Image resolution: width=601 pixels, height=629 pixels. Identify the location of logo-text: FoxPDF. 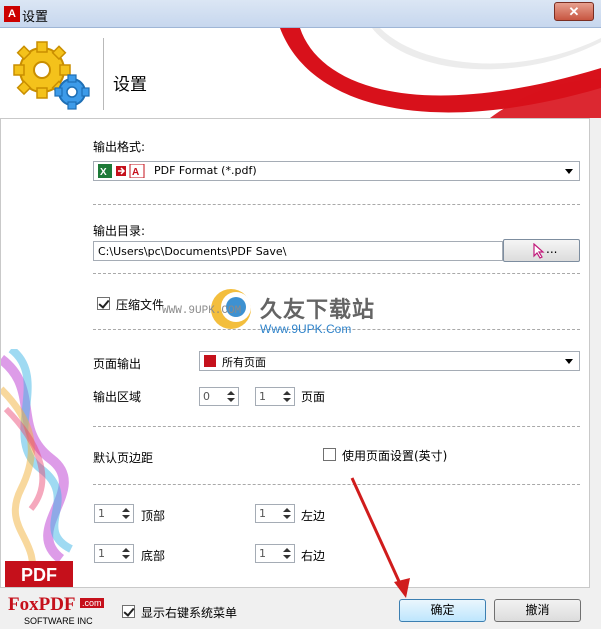
(42, 604).